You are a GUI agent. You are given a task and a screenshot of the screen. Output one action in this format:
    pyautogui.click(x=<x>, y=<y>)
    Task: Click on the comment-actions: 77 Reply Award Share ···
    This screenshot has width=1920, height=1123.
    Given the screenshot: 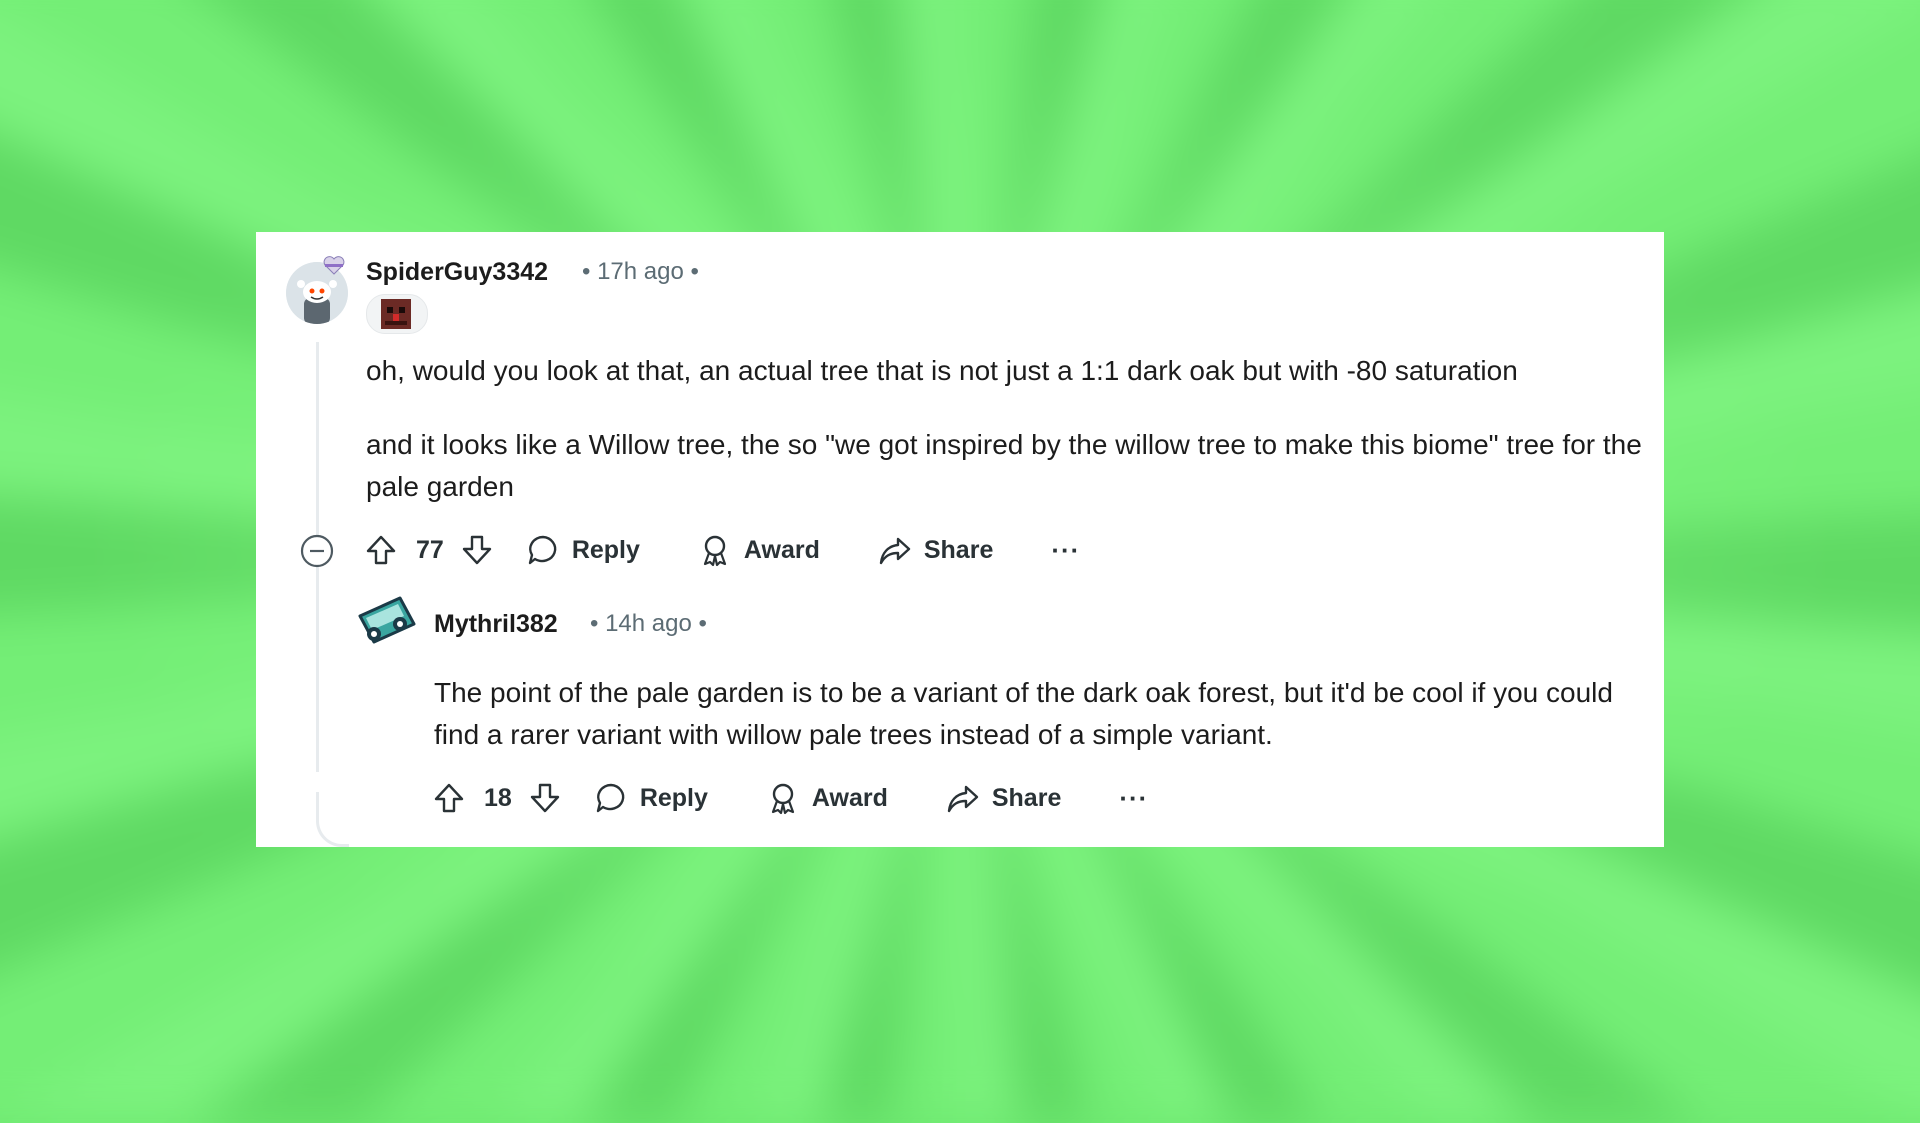 What is the action you would take?
    pyautogui.click(x=722, y=550)
    